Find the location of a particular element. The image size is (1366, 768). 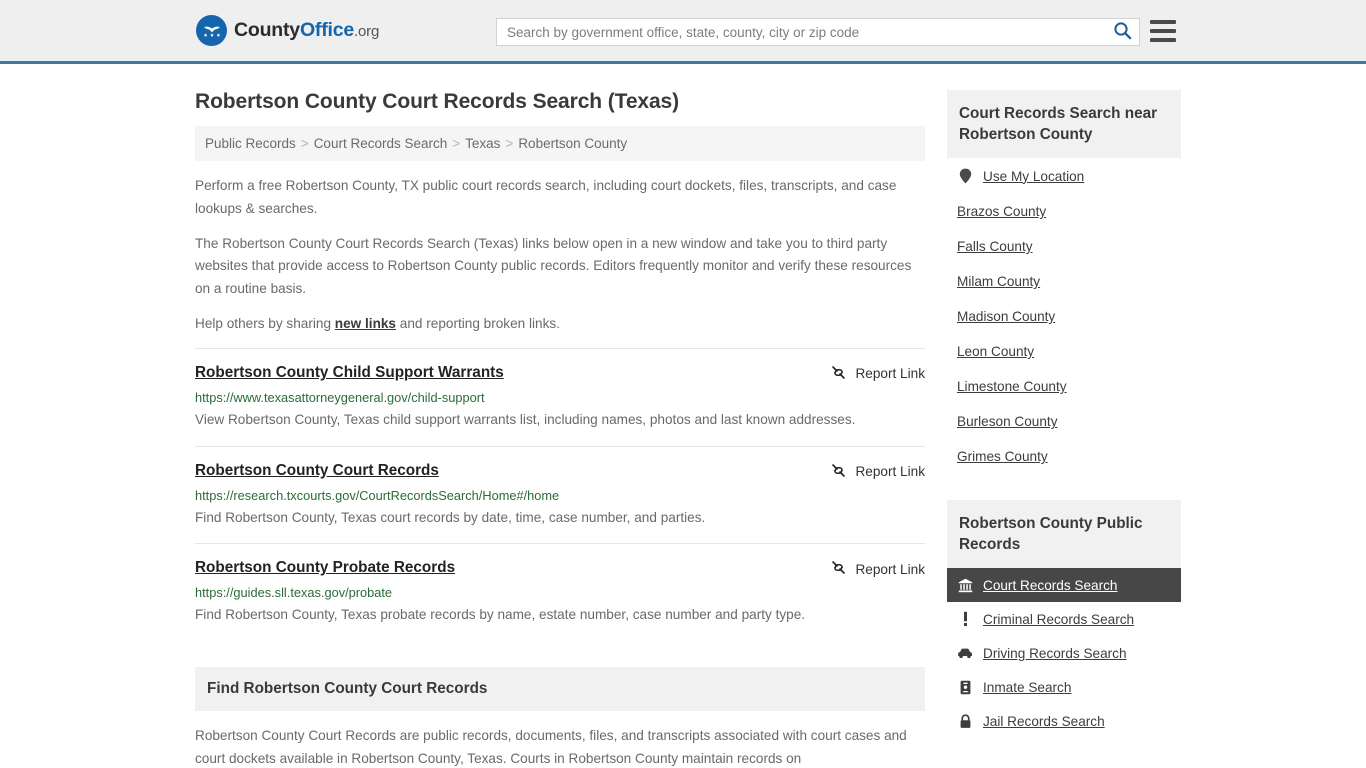

site-header: CountyOffice.org is located at coordinates (683, 32).